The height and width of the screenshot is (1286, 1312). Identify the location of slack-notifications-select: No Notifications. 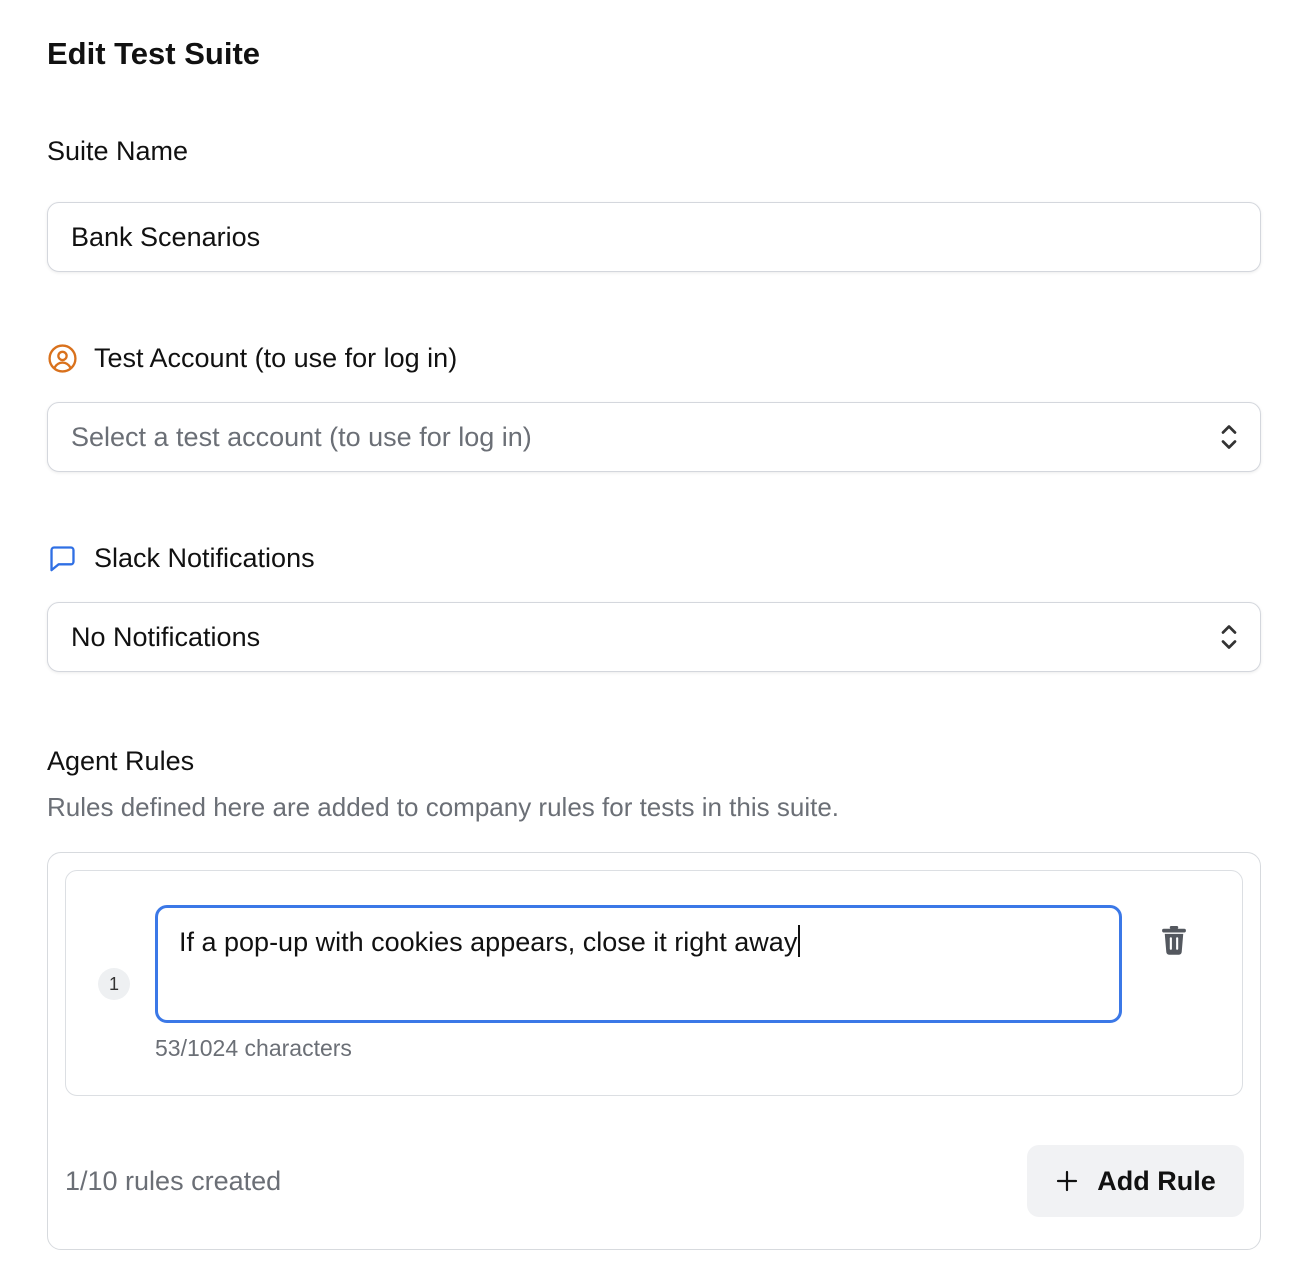
(654, 637).